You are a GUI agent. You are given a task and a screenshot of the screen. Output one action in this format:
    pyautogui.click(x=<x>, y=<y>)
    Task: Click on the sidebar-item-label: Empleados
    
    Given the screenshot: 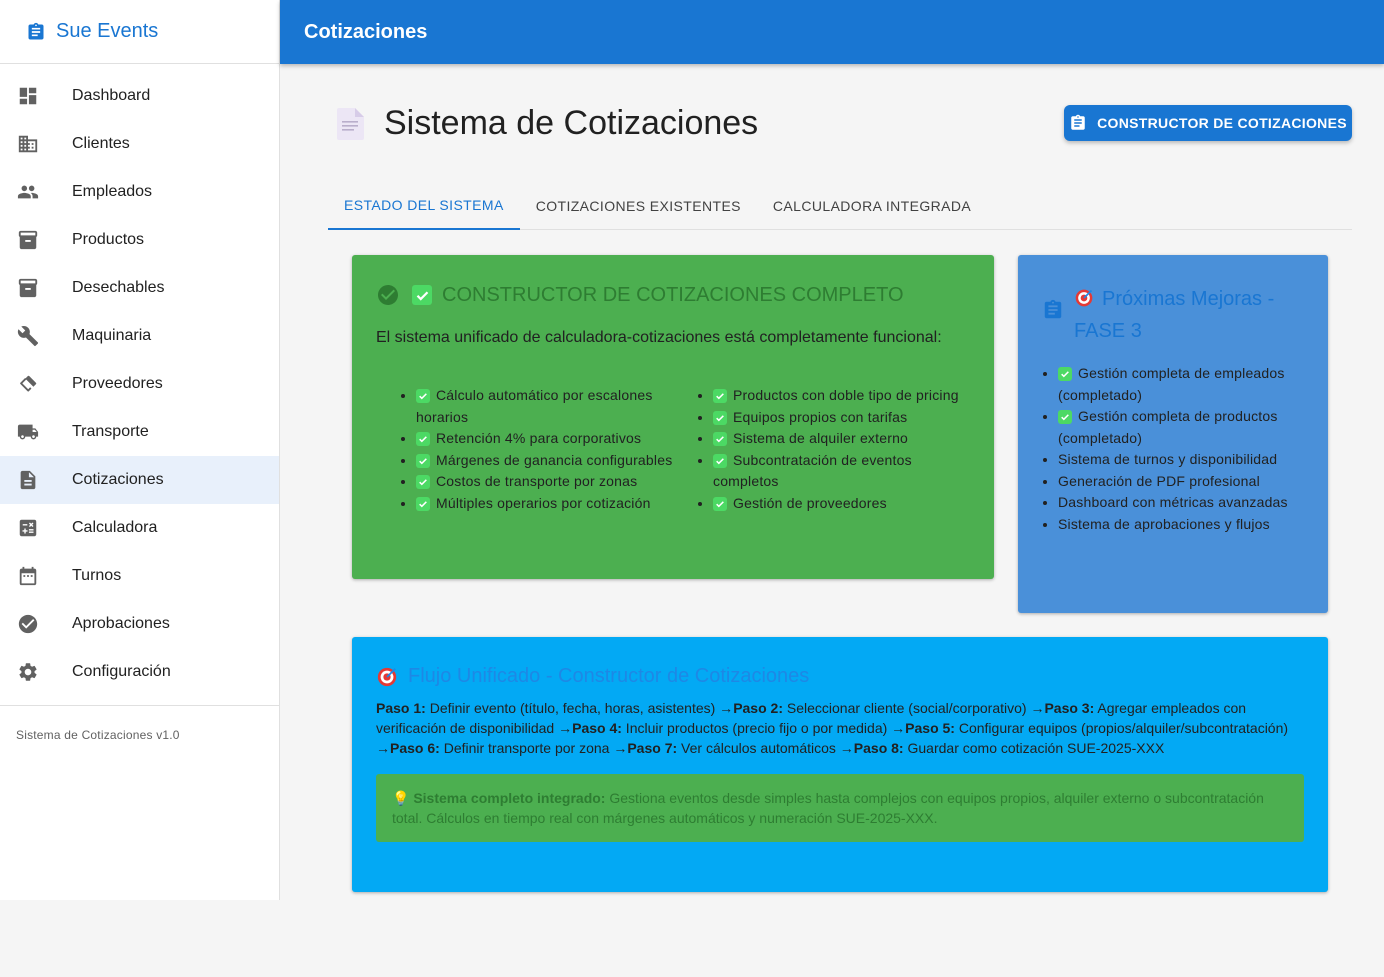 What is the action you would take?
    pyautogui.click(x=112, y=191)
    